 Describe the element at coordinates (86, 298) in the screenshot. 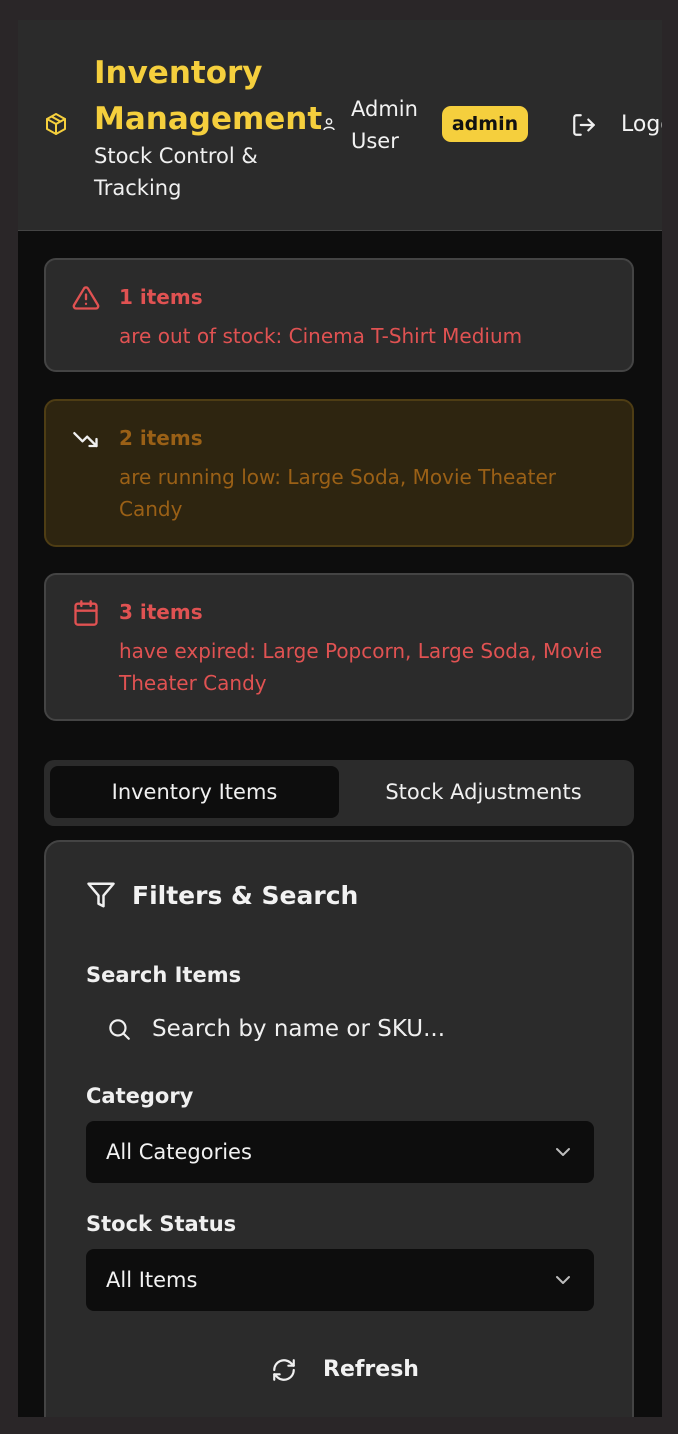

I see `alert-triangle-icon` at that location.